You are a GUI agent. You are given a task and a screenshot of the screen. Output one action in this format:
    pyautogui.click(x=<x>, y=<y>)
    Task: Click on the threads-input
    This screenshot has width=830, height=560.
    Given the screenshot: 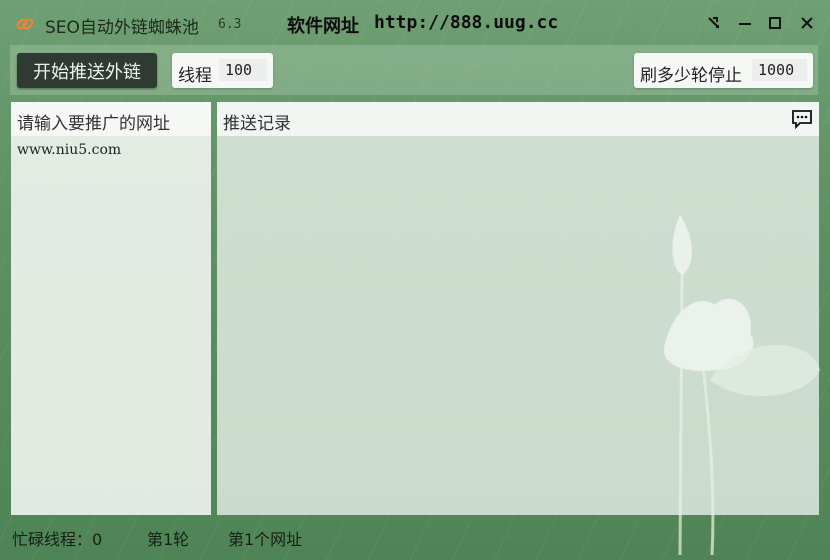 What is the action you would take?
    pyautogui.click(x=243, y=70)
    